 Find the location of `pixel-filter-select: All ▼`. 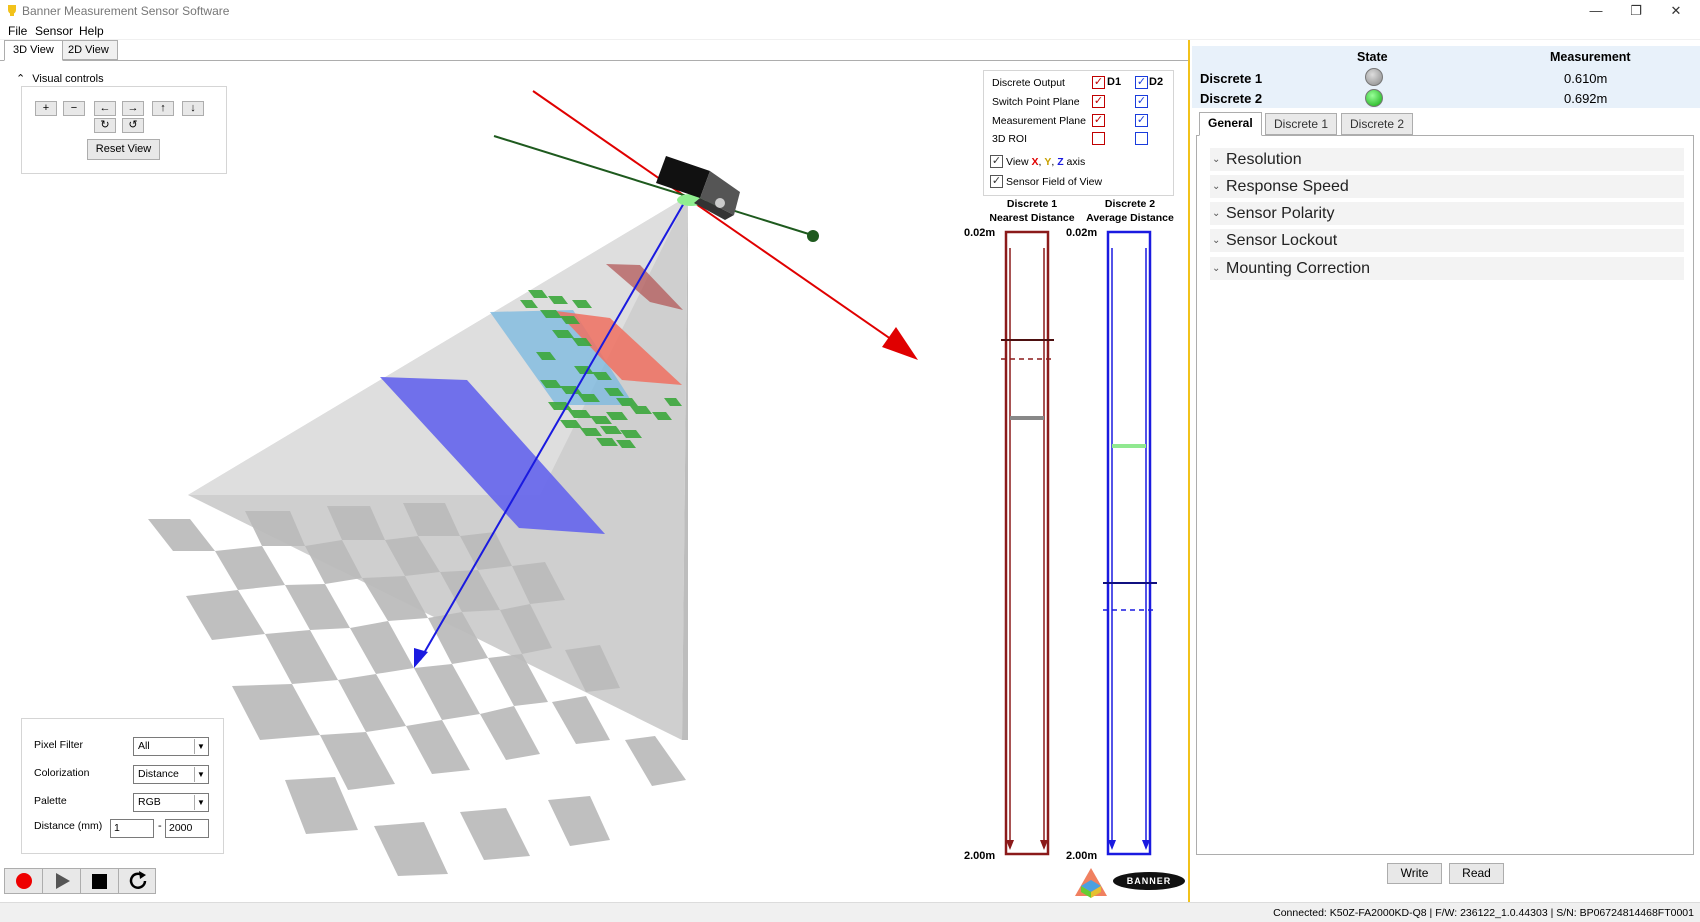

pixel-filter-select: All ▼ is located at coordinates (171, 746).